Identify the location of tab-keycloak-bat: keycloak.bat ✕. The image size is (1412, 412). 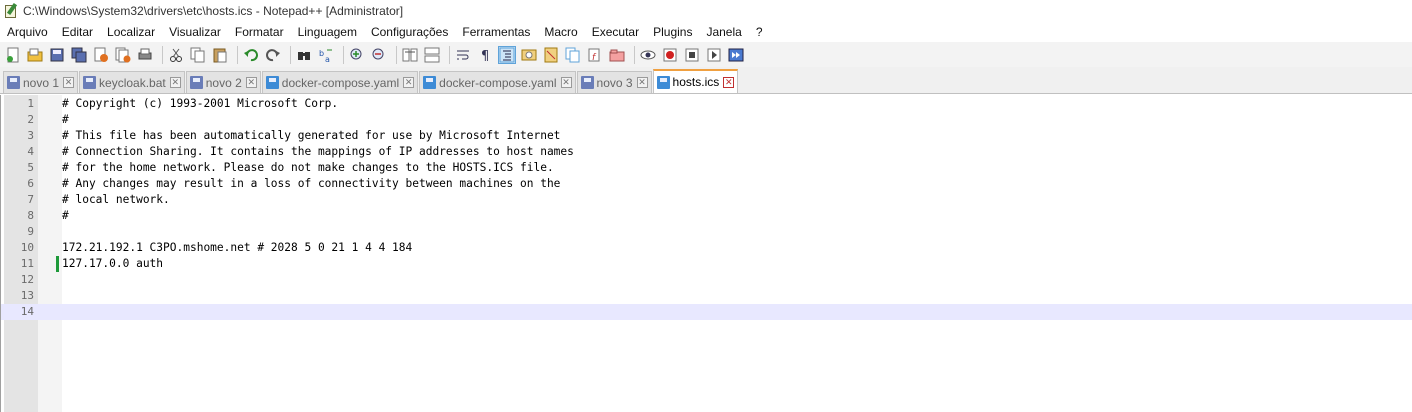
(132, 82).